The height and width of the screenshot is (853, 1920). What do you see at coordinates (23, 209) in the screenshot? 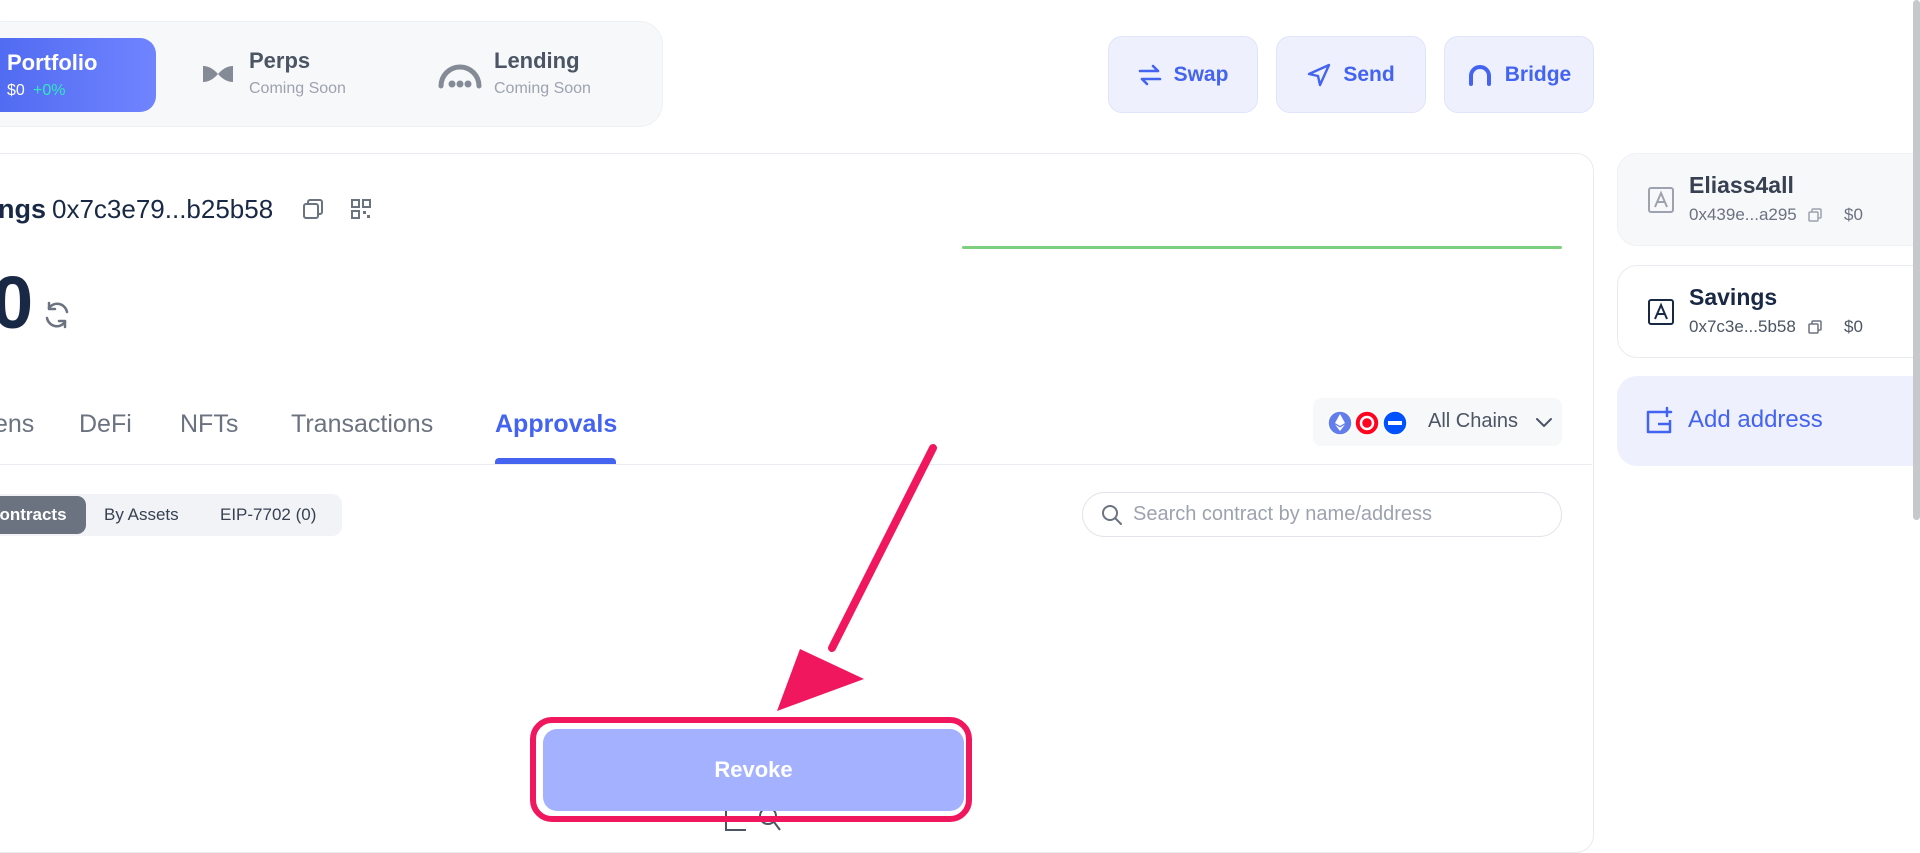
I see `wallet-name: ngs` at bounding box center [23, 209].